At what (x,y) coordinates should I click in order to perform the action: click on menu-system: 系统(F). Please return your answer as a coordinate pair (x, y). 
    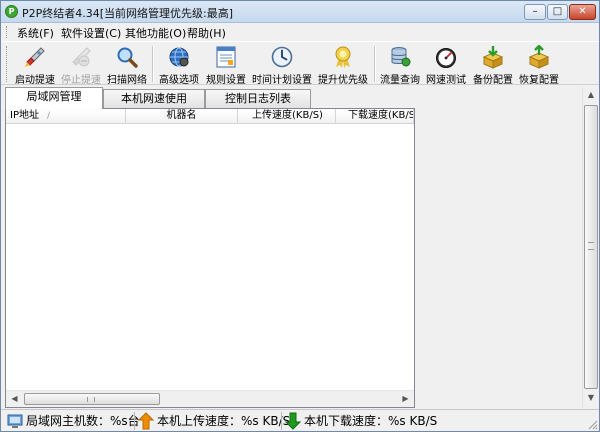
    Looking at the image, I should click on (35, 33).